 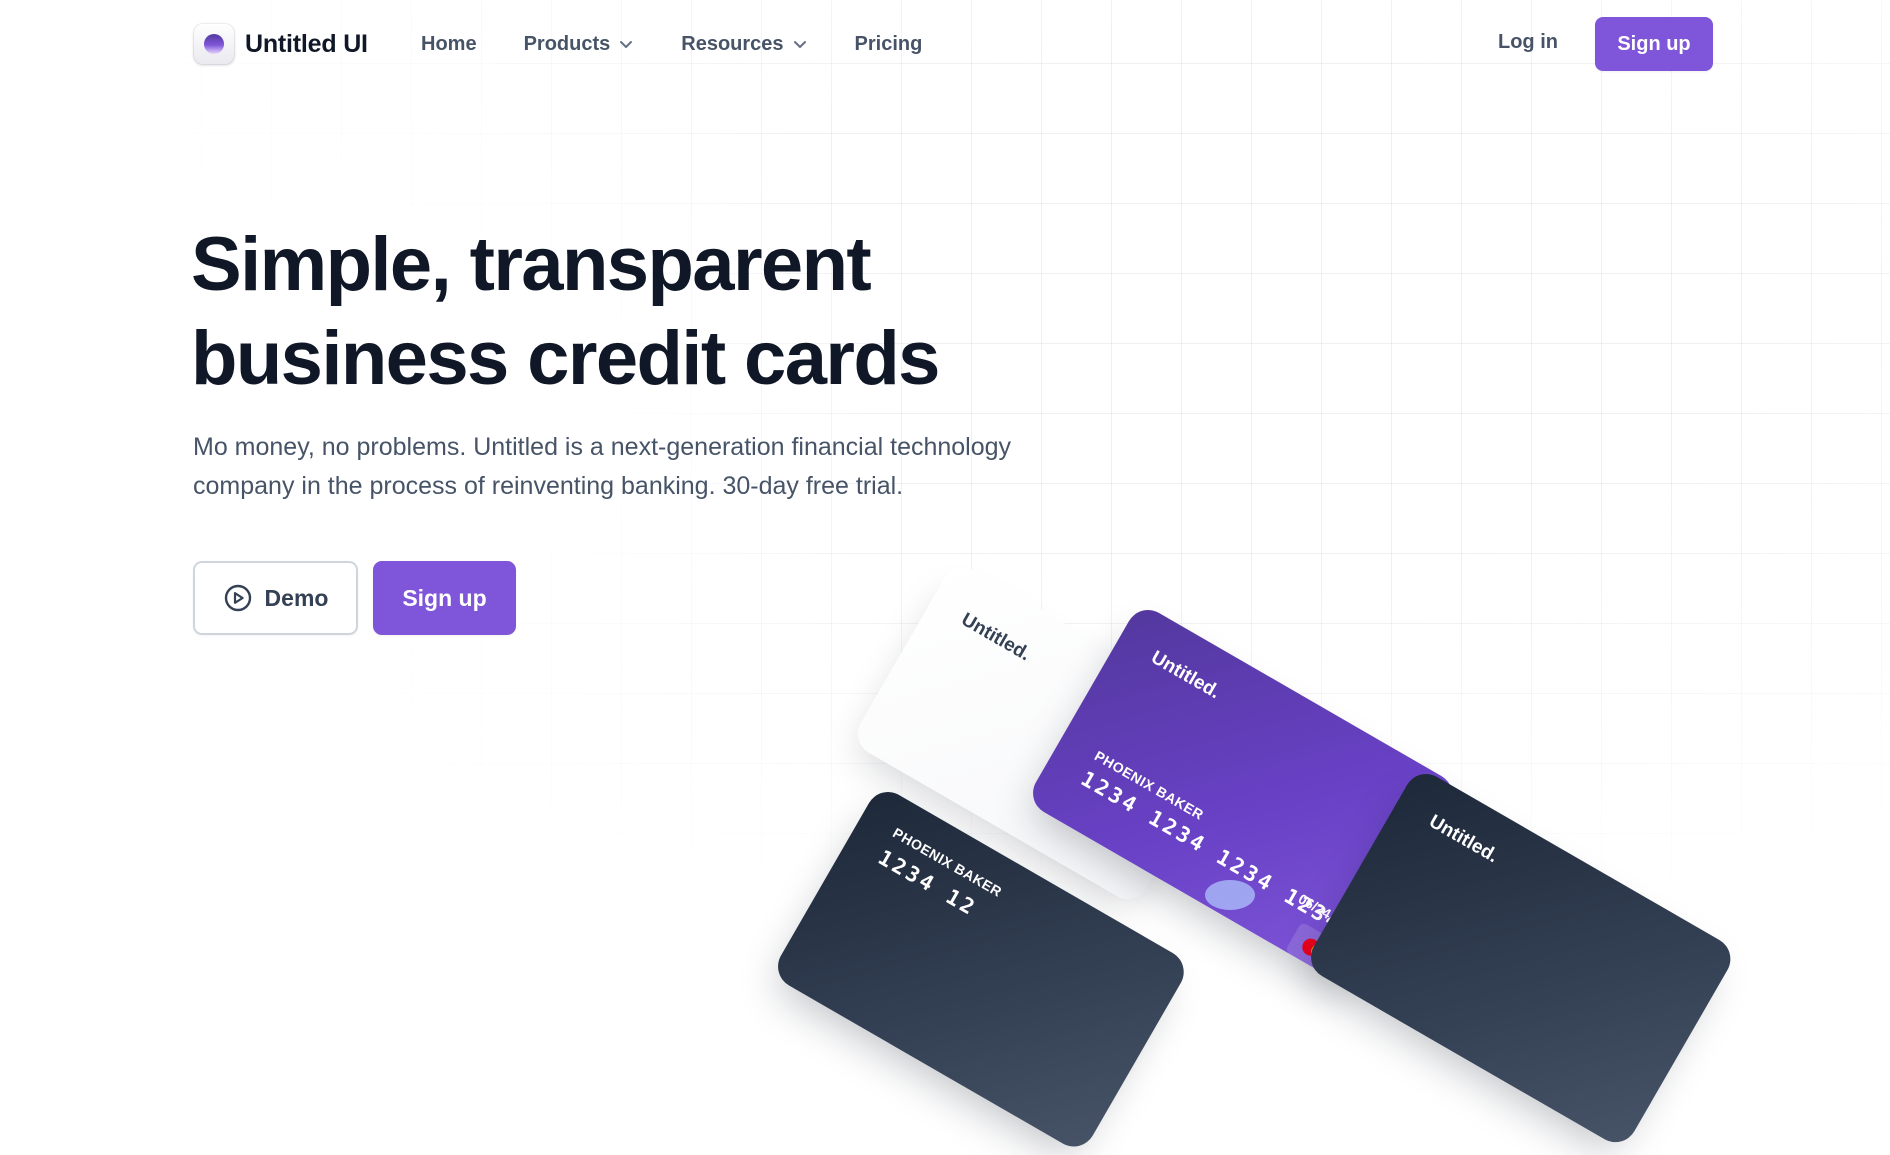 I want to click on hero-title-line-2: business credit cards, so click(x=565, y=358).